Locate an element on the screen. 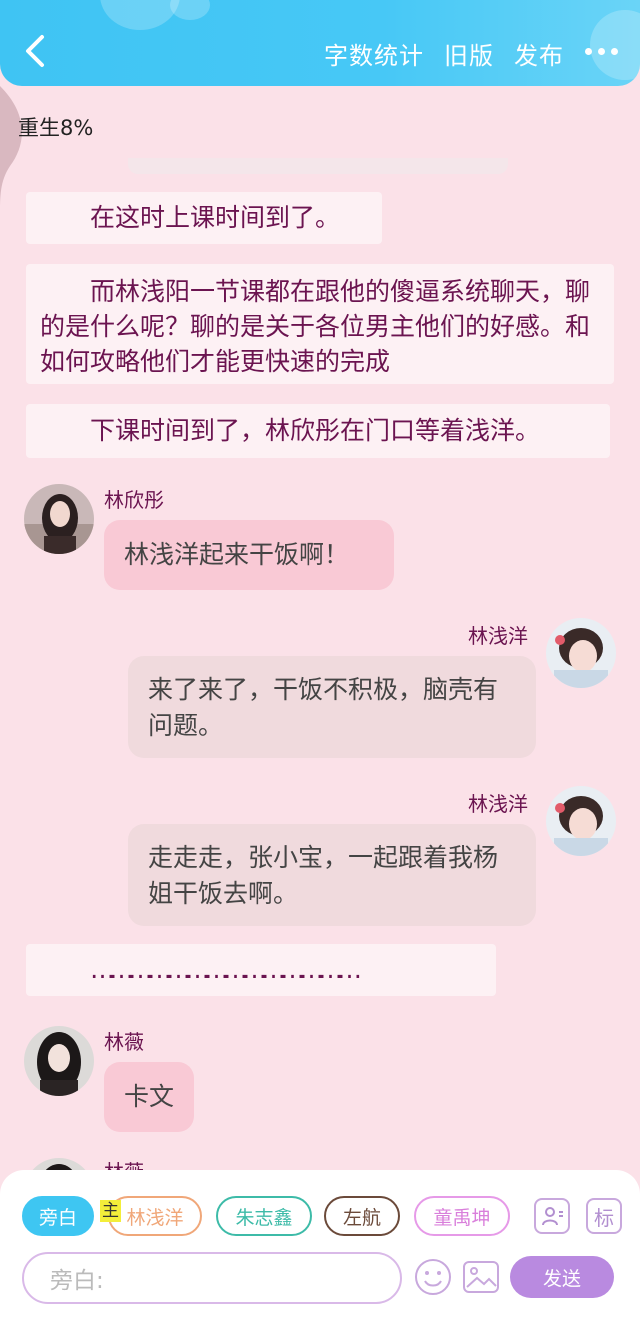 The width and height of the screenshot is (640, 1332). chat-bubble: 来了来了，干饭不积极，脑壳有问题。 is located at coordinates (332, 707).